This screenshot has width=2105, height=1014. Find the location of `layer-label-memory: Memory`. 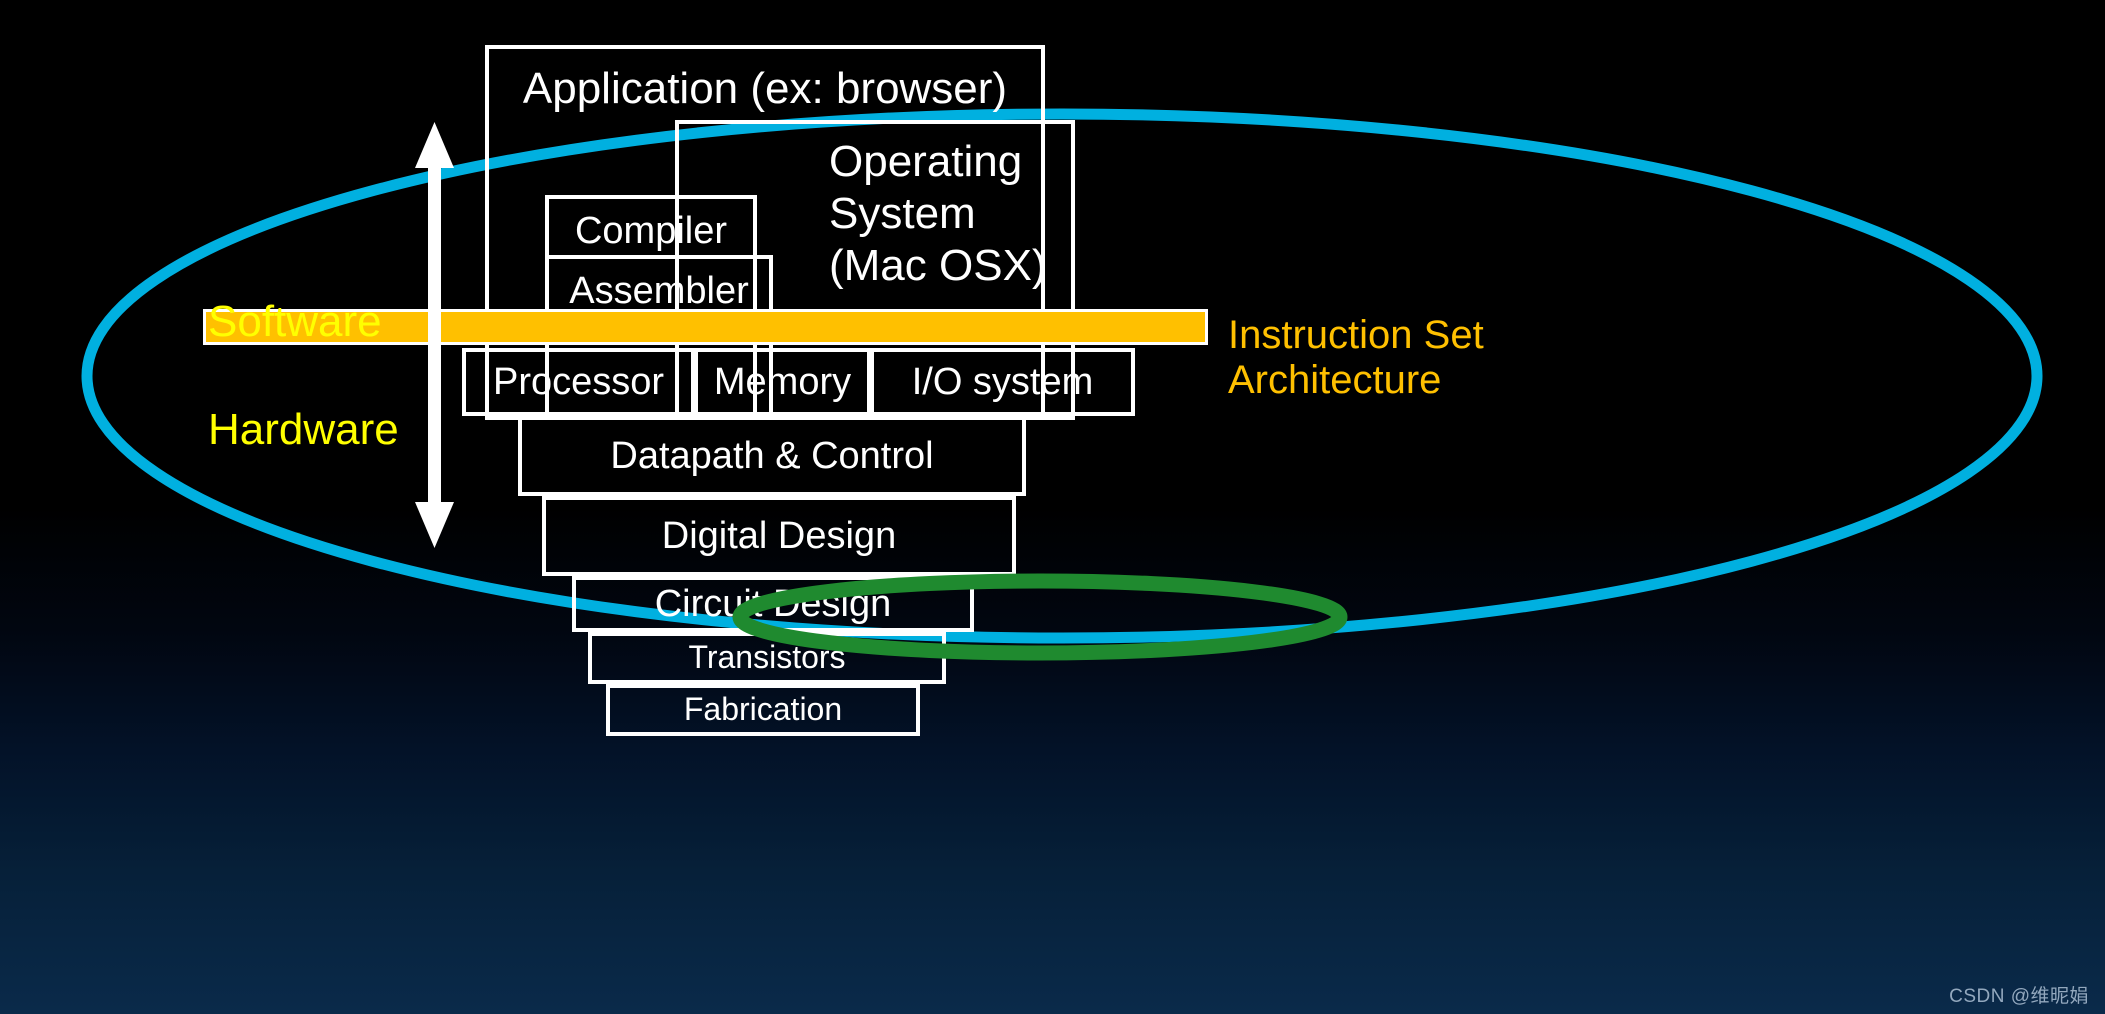

layer-label-memory: Memory is located at coordinates (782, 381).